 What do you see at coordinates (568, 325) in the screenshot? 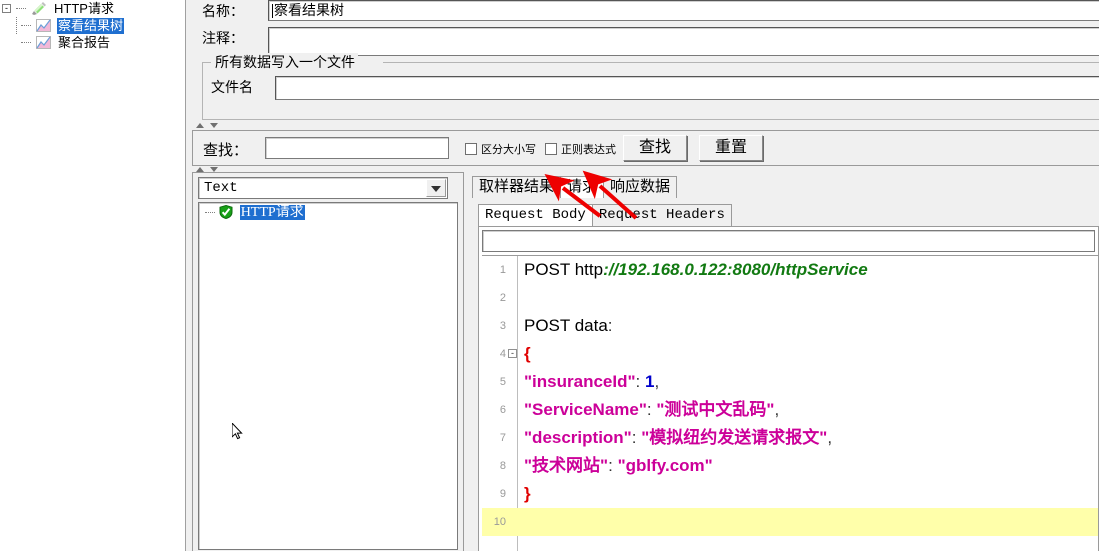
I see `code-line-text: POST data:` at bounding box center [568, 325].